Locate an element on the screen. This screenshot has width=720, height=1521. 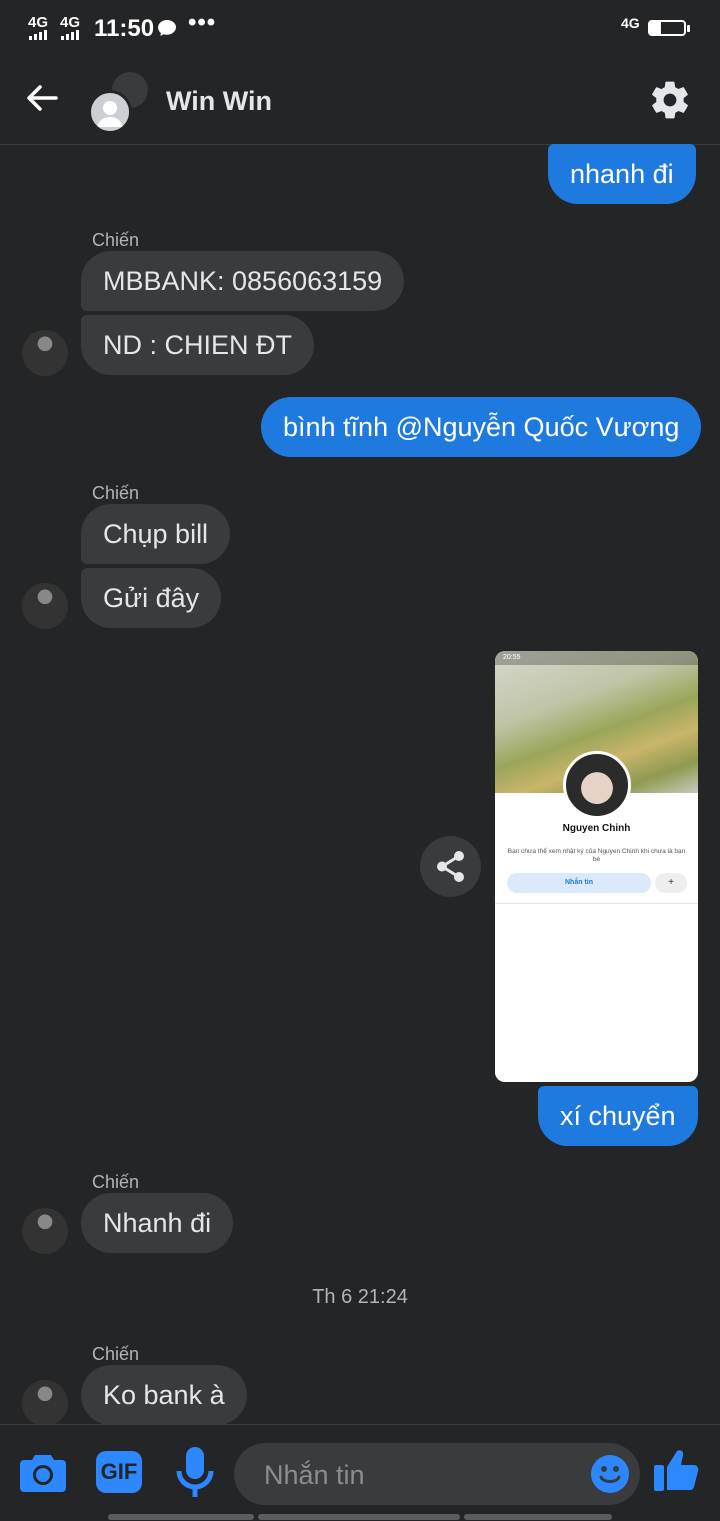
message-bubble-incoming: Gửi đây is located at coordinates (151, 598).